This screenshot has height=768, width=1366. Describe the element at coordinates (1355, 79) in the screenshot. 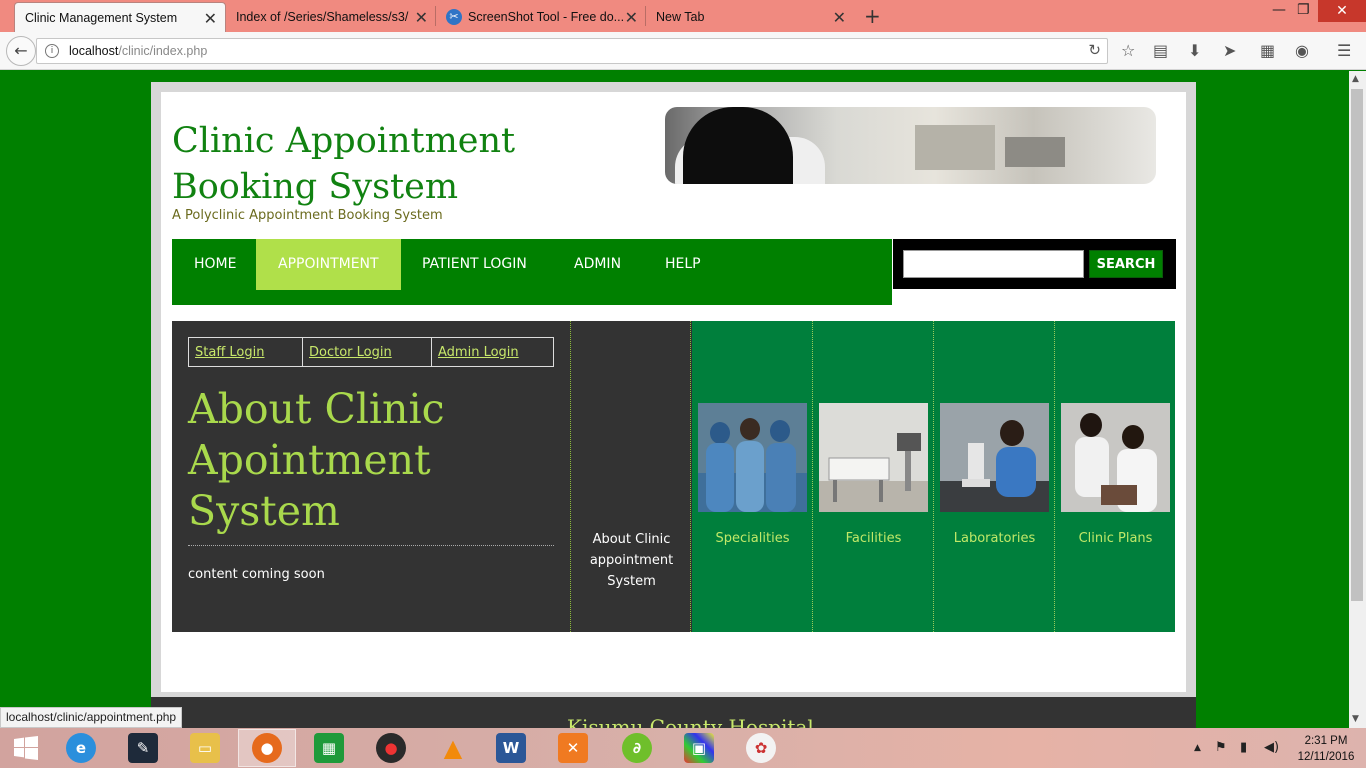

I see `scroll-up-icon: ▲` at that location.